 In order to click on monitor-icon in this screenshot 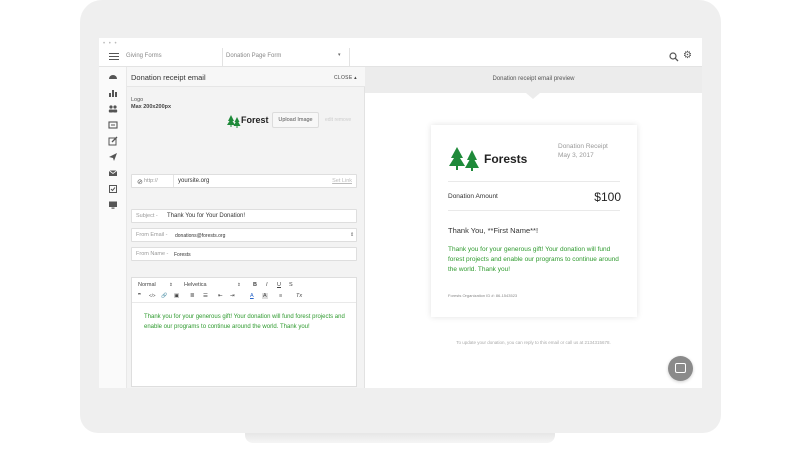, I will do `click(113, 205)`.